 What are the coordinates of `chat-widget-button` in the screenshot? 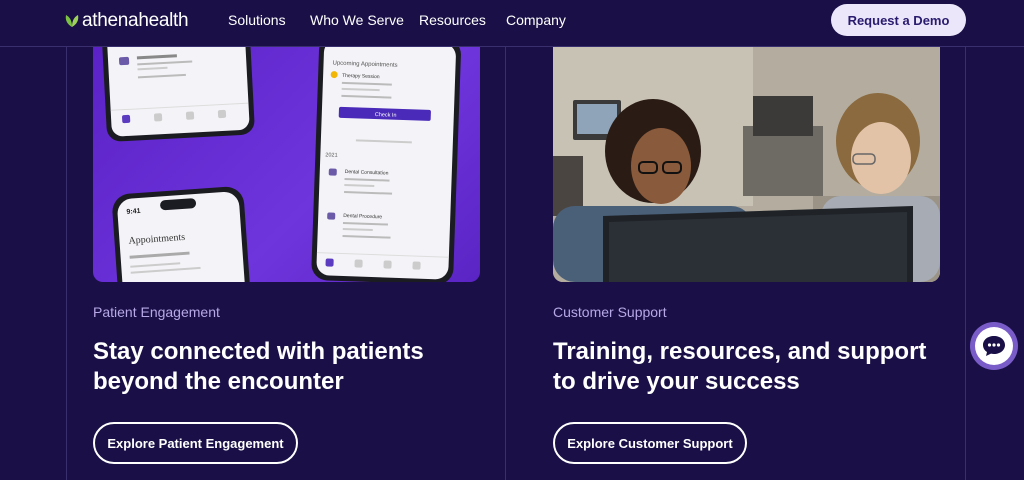 It's located at (994, 346).